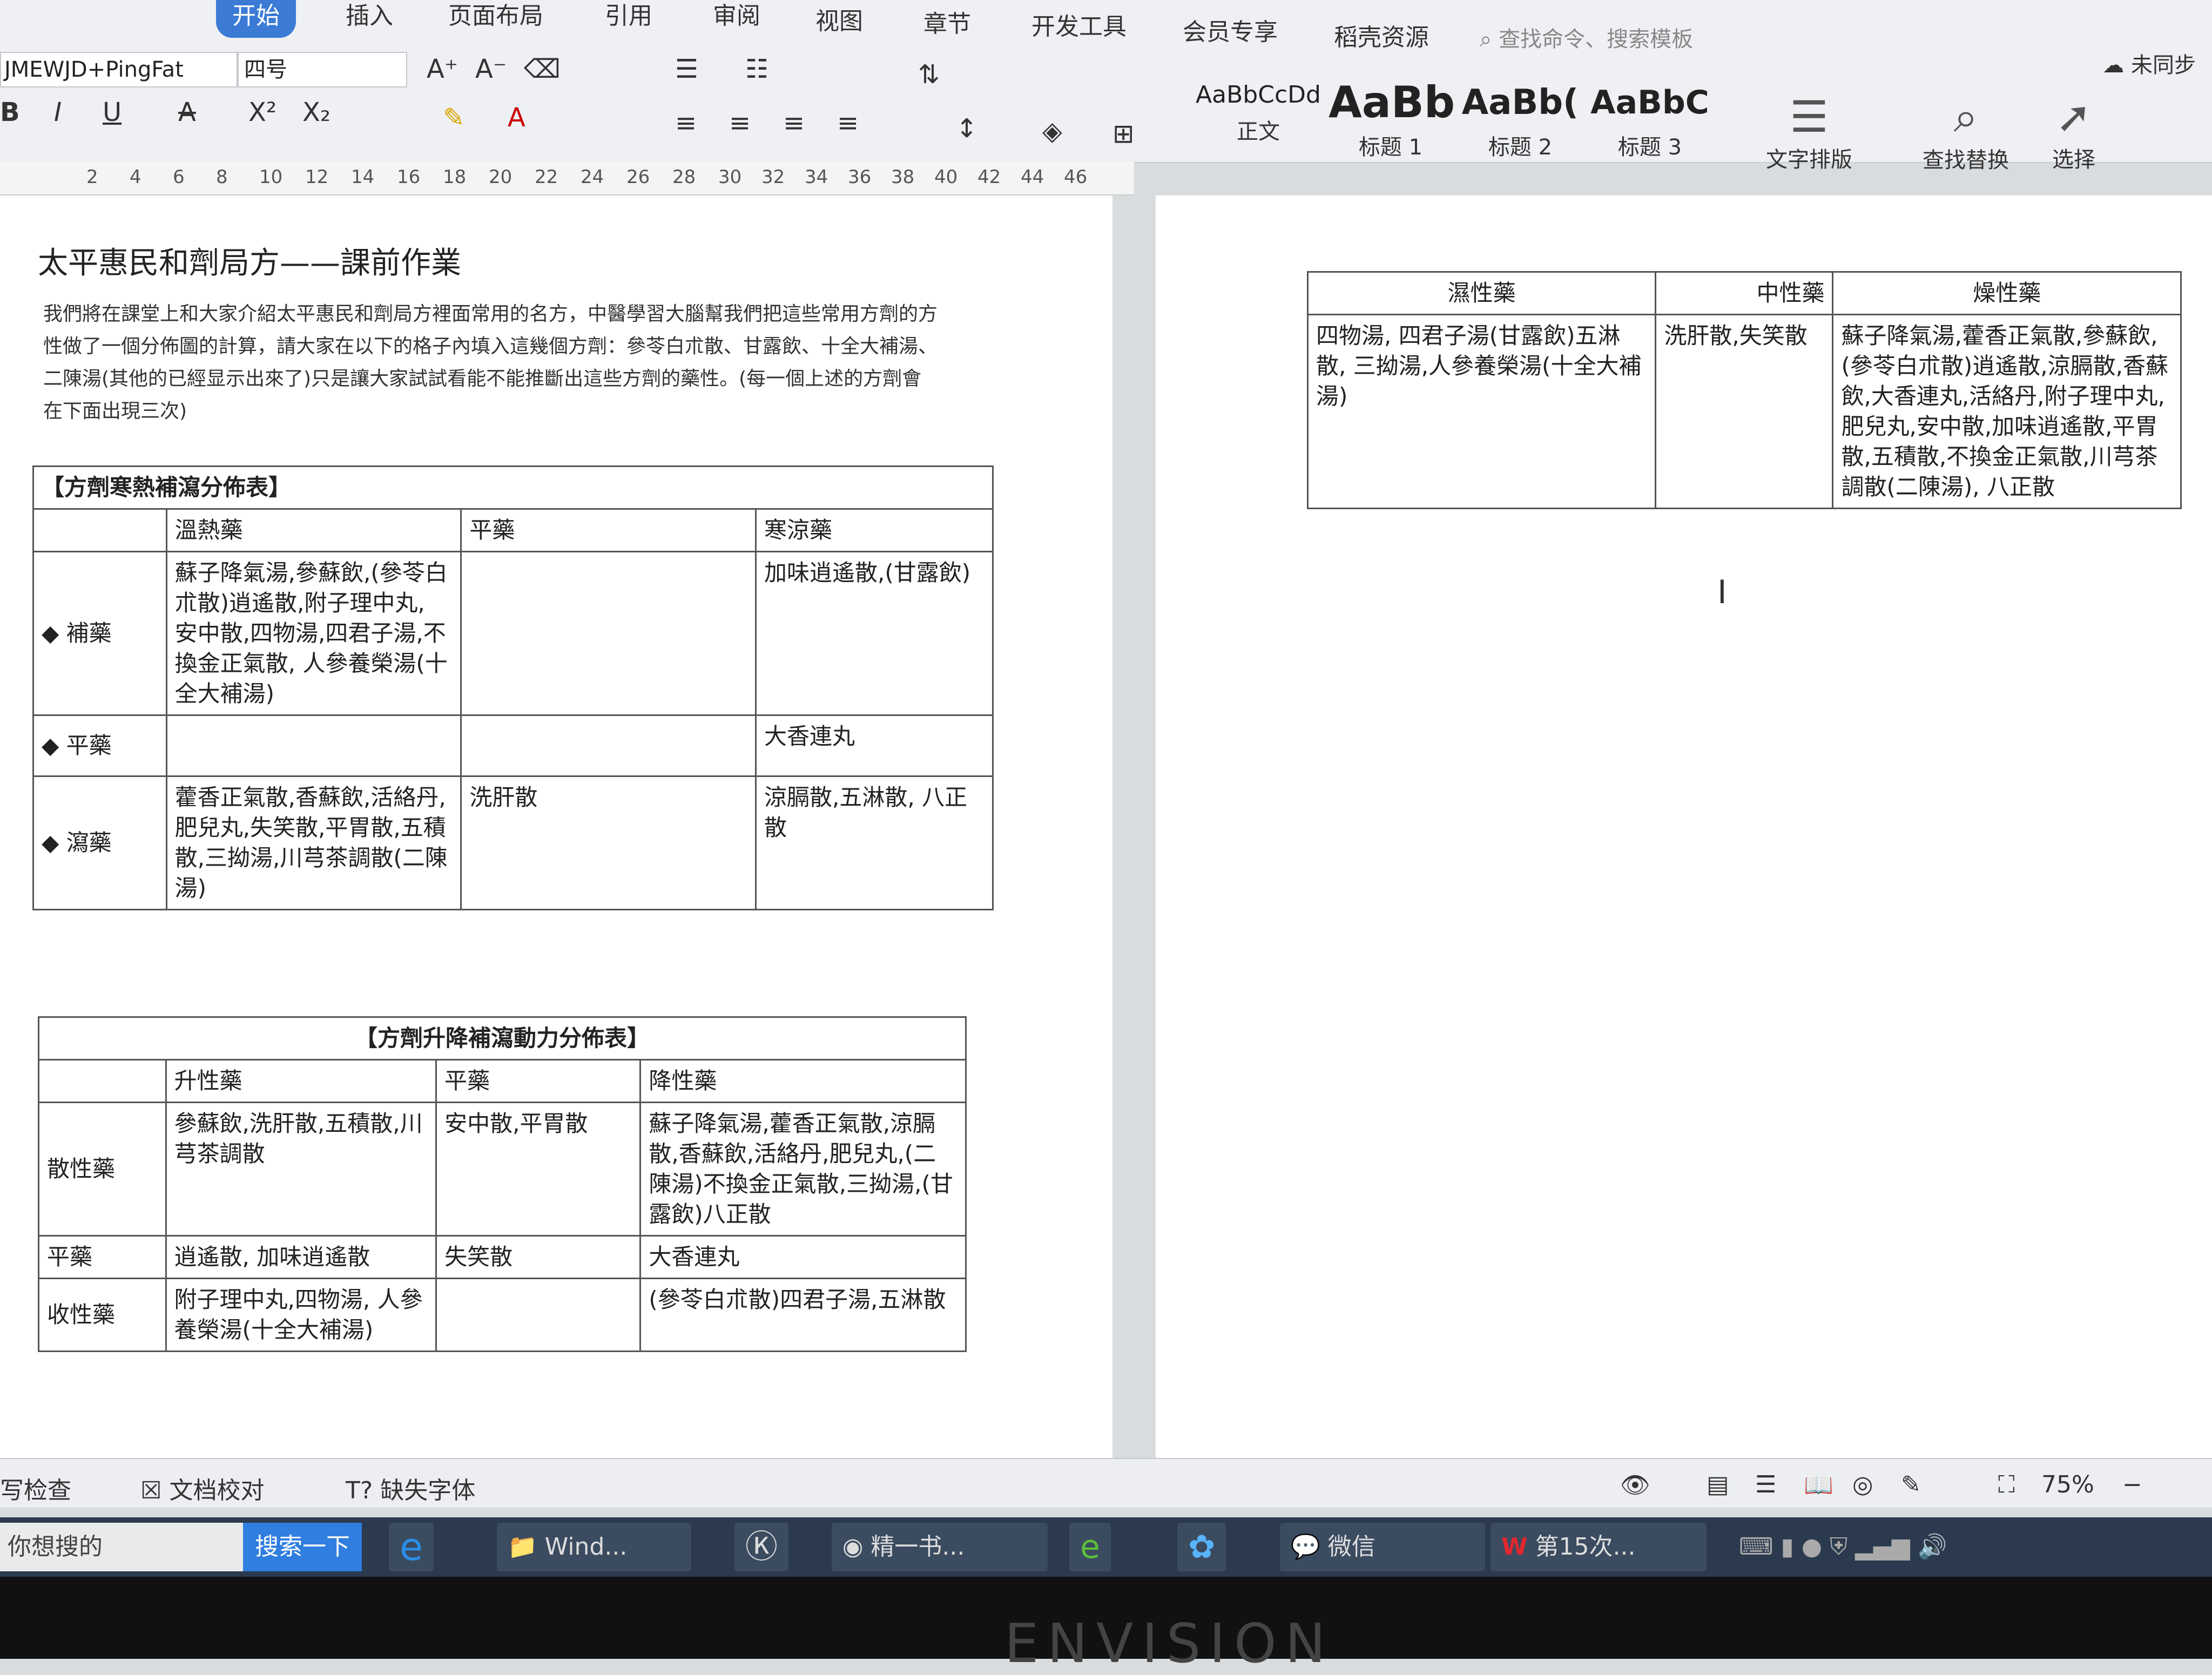  I want to click on zoom-out-icon: −, so click(2132, 1484).